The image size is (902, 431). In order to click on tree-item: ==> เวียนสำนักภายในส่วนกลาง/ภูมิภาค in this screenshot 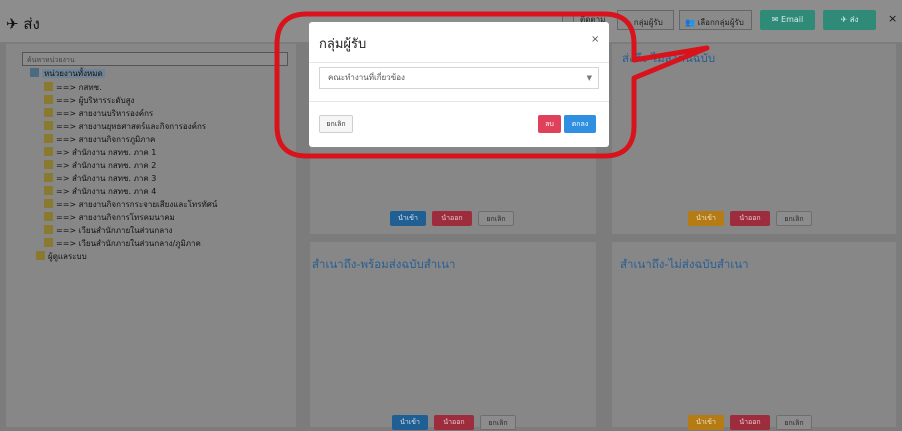, I will do `click(130, 243)`.